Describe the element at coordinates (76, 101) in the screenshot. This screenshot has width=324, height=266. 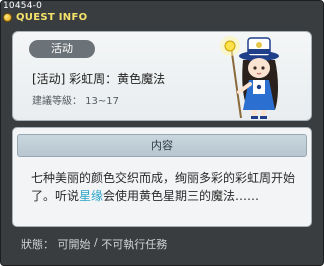
I see `recommended-level: 建議等級： 13~17` at that location.